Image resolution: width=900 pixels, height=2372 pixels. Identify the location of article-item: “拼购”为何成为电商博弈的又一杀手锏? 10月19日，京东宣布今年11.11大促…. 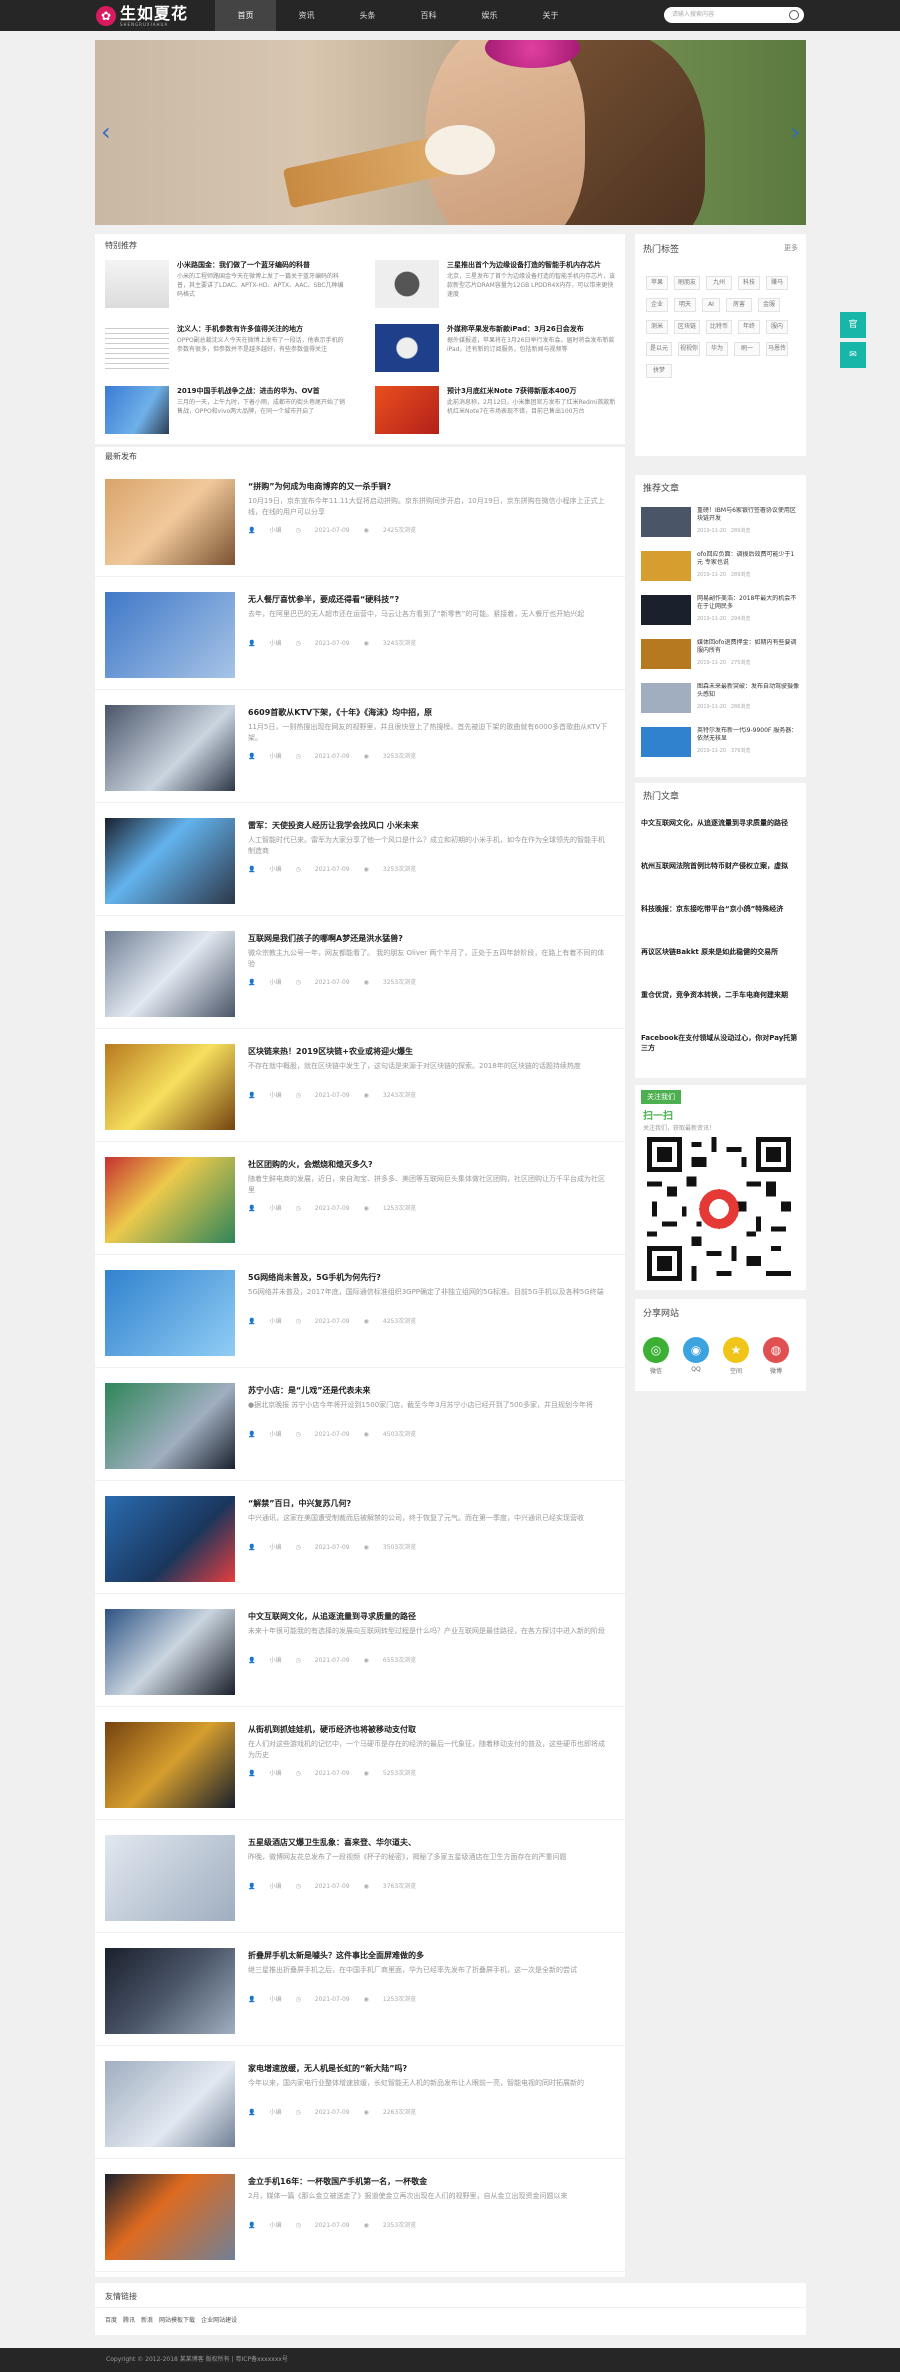
(360, 521).